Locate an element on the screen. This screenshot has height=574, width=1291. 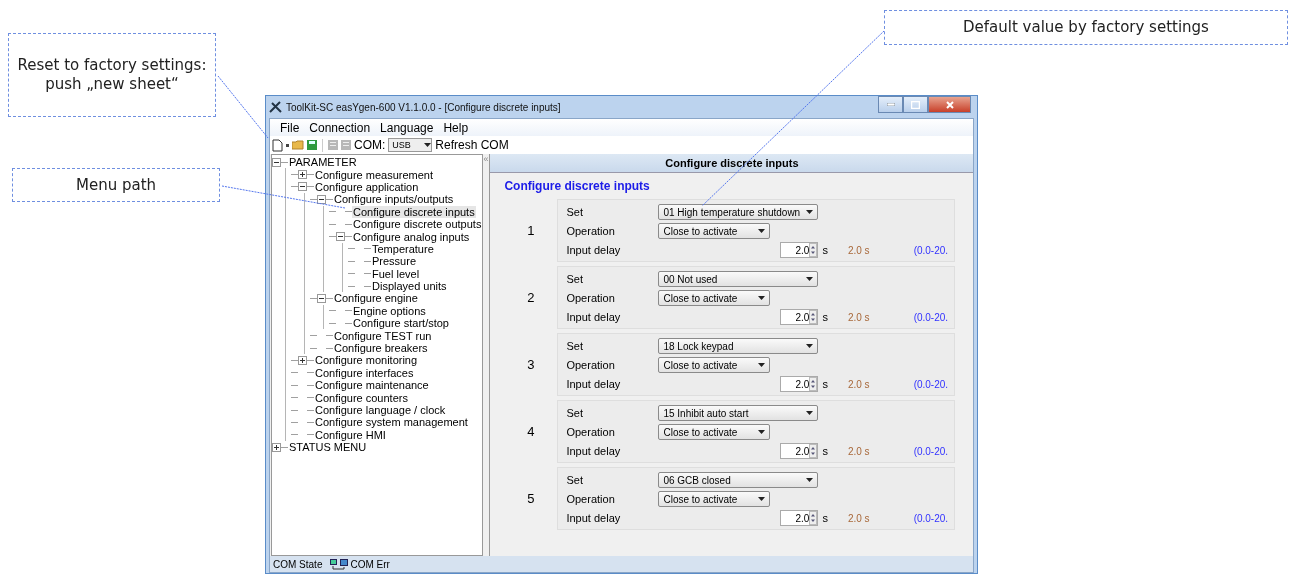
function-dropdown: 15 Inhibit auto start is located at coordinates (738, 413).